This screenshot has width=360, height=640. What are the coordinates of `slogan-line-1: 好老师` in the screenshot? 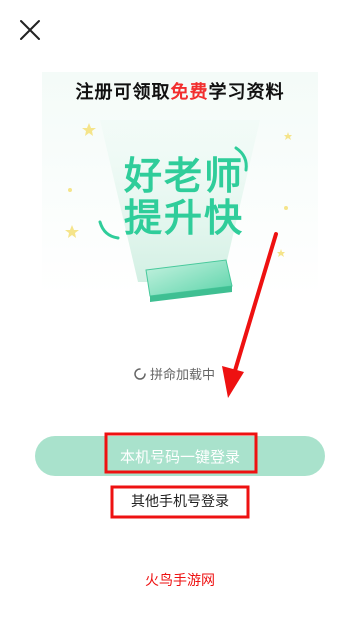 It's located at (184, 176).